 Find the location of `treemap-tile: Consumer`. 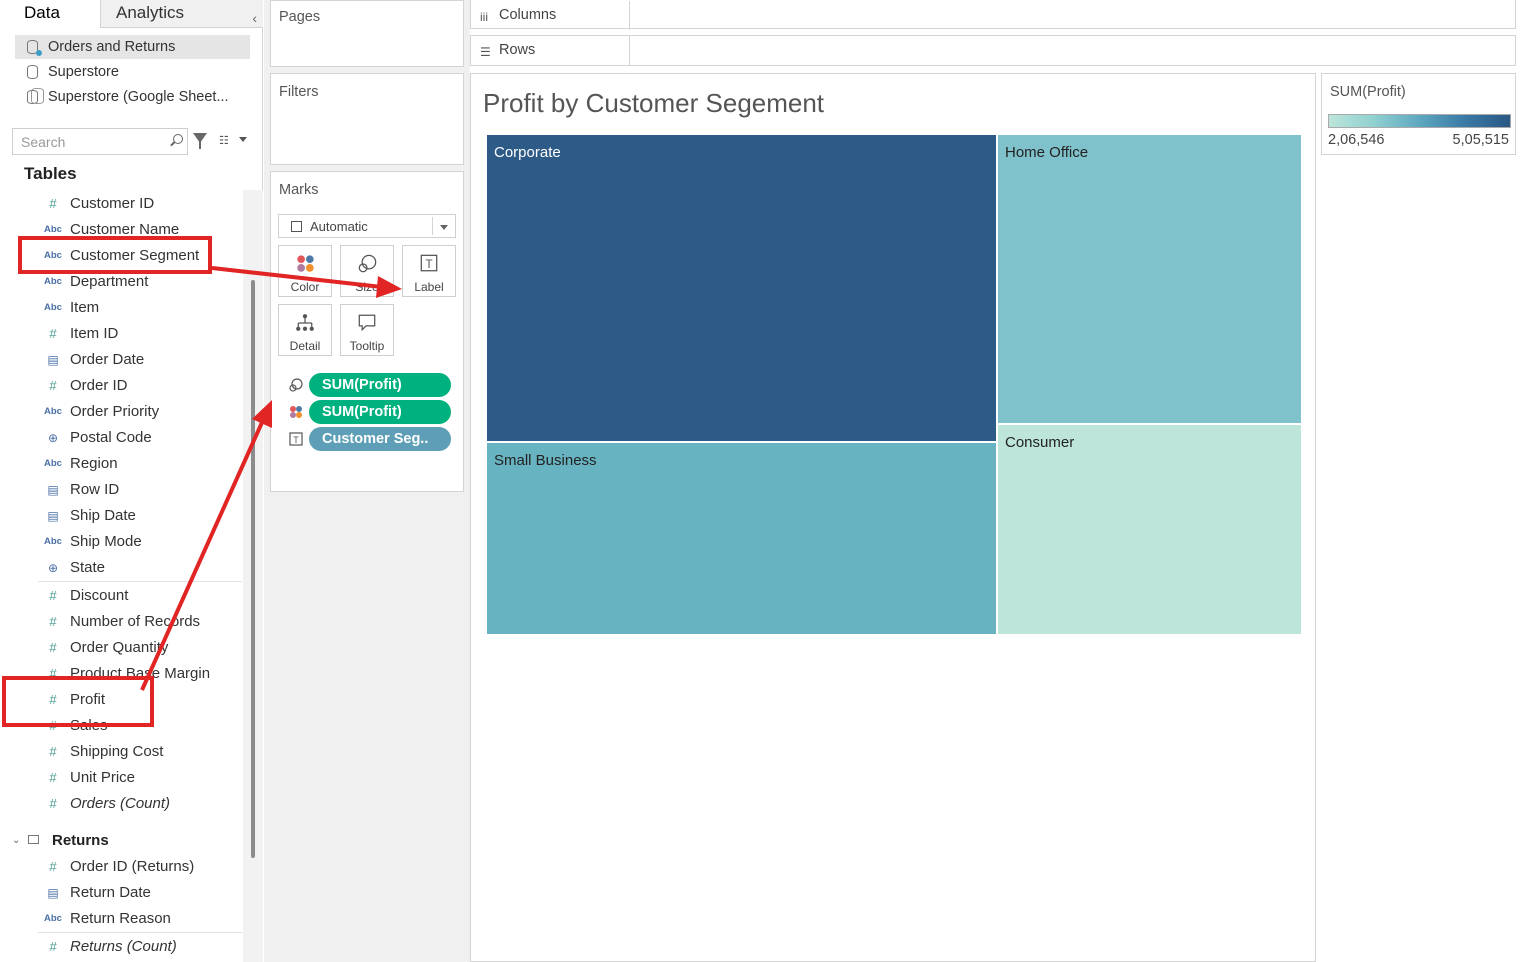

treemap-tile: Consumer is located at coordinates (1149, 529).